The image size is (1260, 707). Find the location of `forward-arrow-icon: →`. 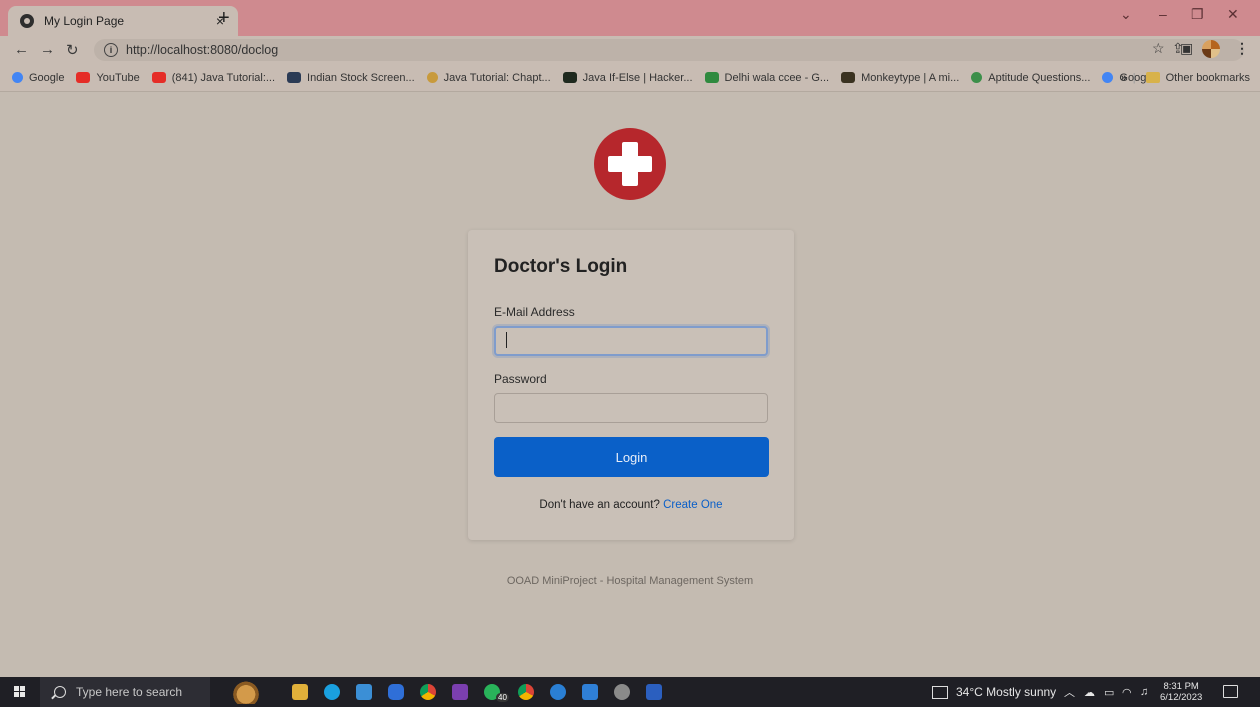

forward-arrow-icon: → is located at coordinates (47, 49).